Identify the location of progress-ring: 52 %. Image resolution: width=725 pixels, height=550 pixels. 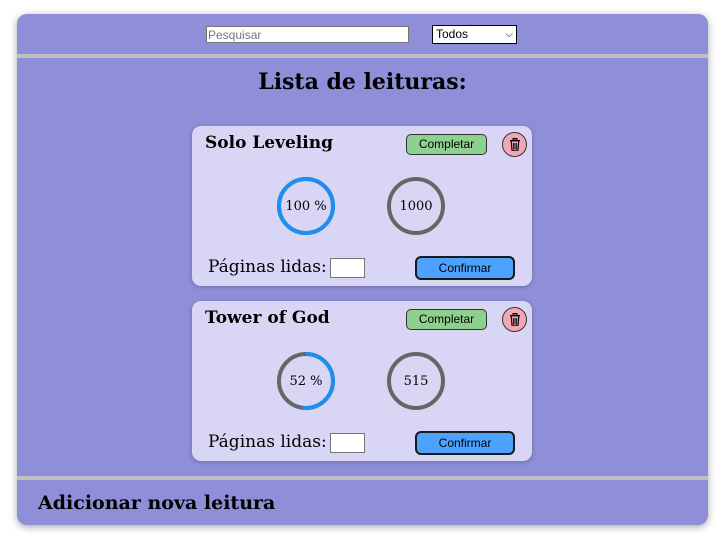
(306, 381).